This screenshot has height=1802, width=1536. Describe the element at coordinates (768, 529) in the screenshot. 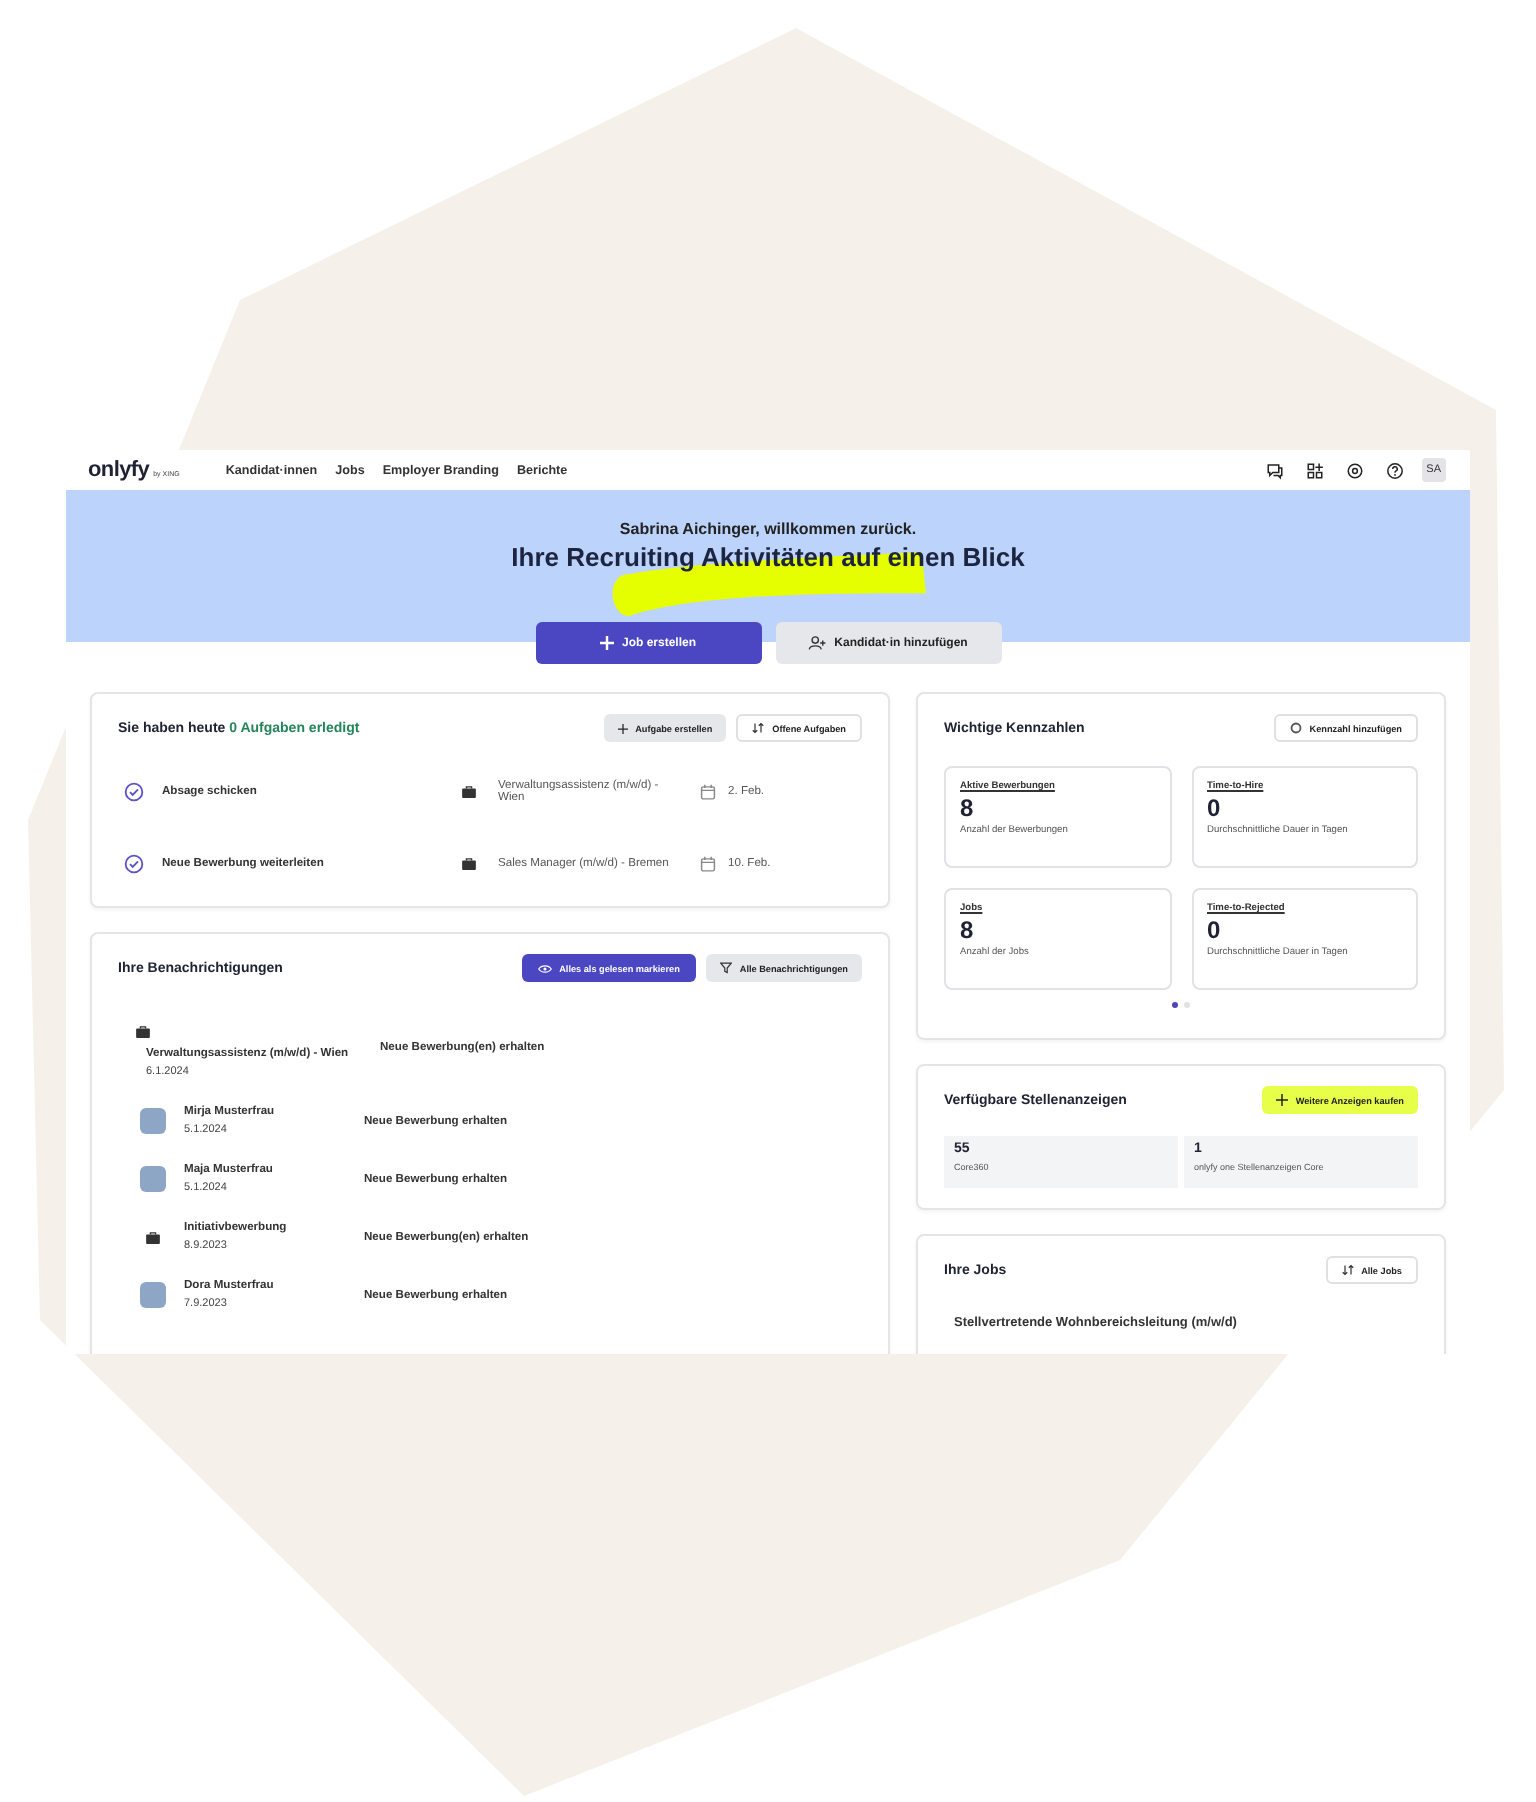

I see `welcome-text: Sabrina Aichinger, willkommen zurück.` at that location.